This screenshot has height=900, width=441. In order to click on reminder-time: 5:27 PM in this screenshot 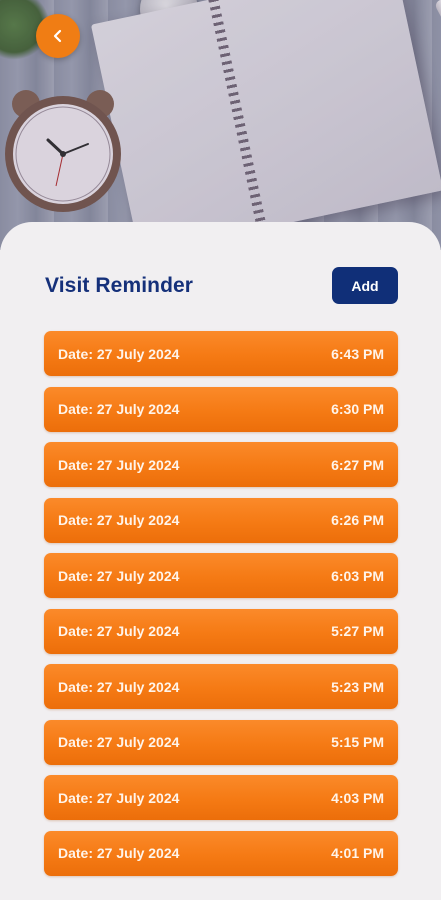, I will do `click(357, 631)`.